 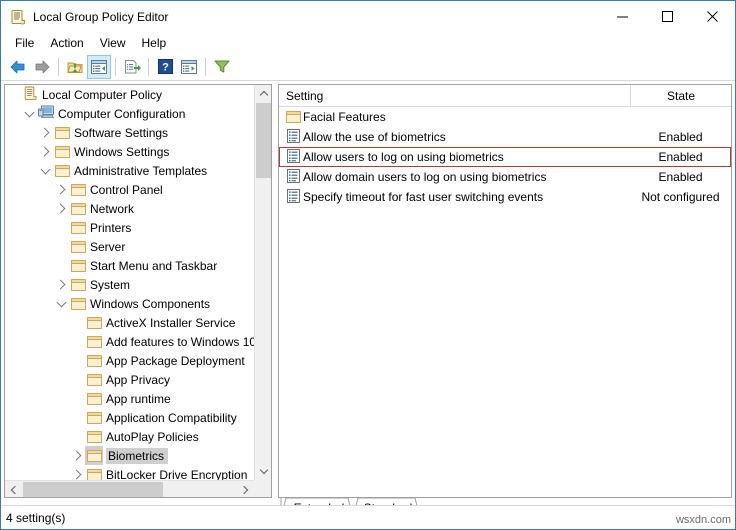 What do you see at coordinates (154, 43) in the screenshot?
I see `menu-item-help: Help` at bounding box center [154, 43].